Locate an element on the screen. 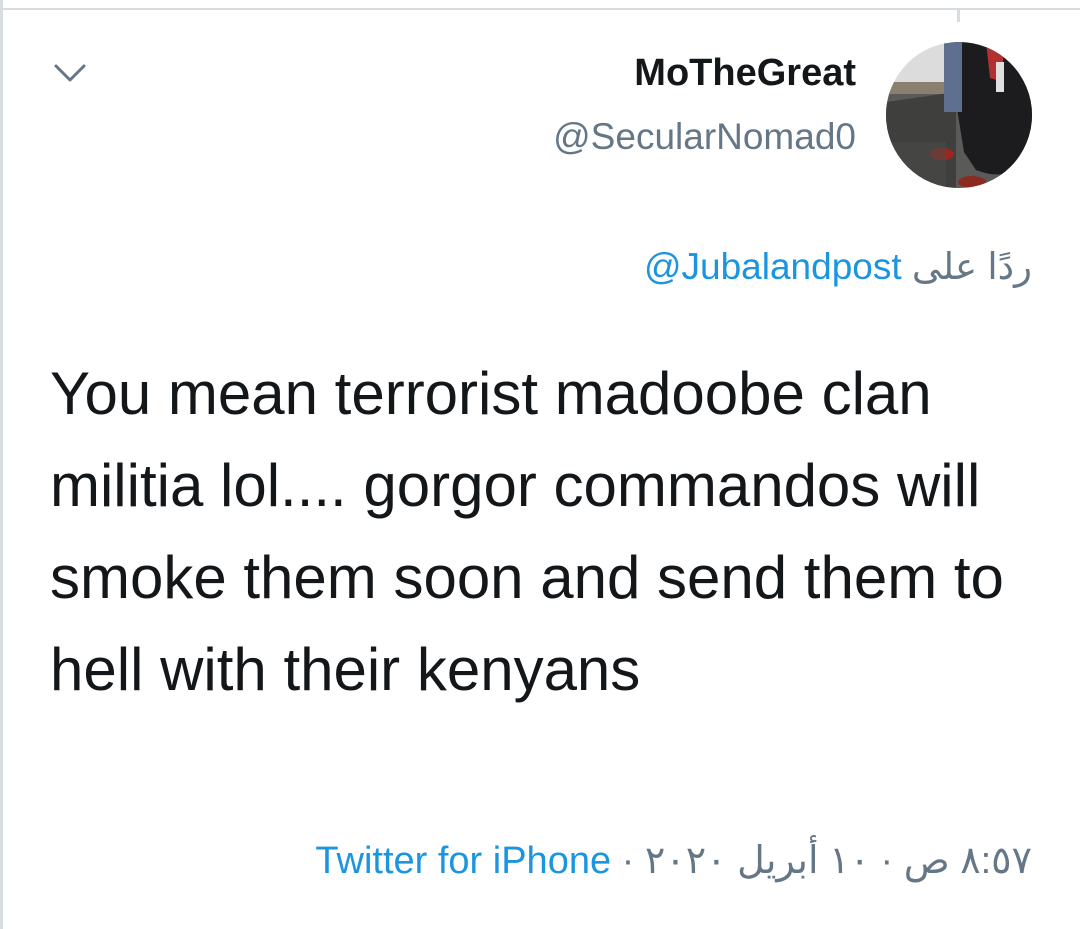 This screenshot has width=1080, height=929. reply-mention-link: @Jubalandpost is located at coordinates (773, 266).